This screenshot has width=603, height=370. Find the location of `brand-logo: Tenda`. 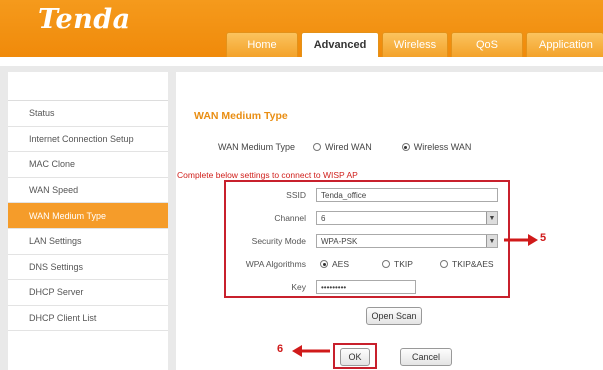

brand-logo: Tenda is located at coordinates (84, 19).